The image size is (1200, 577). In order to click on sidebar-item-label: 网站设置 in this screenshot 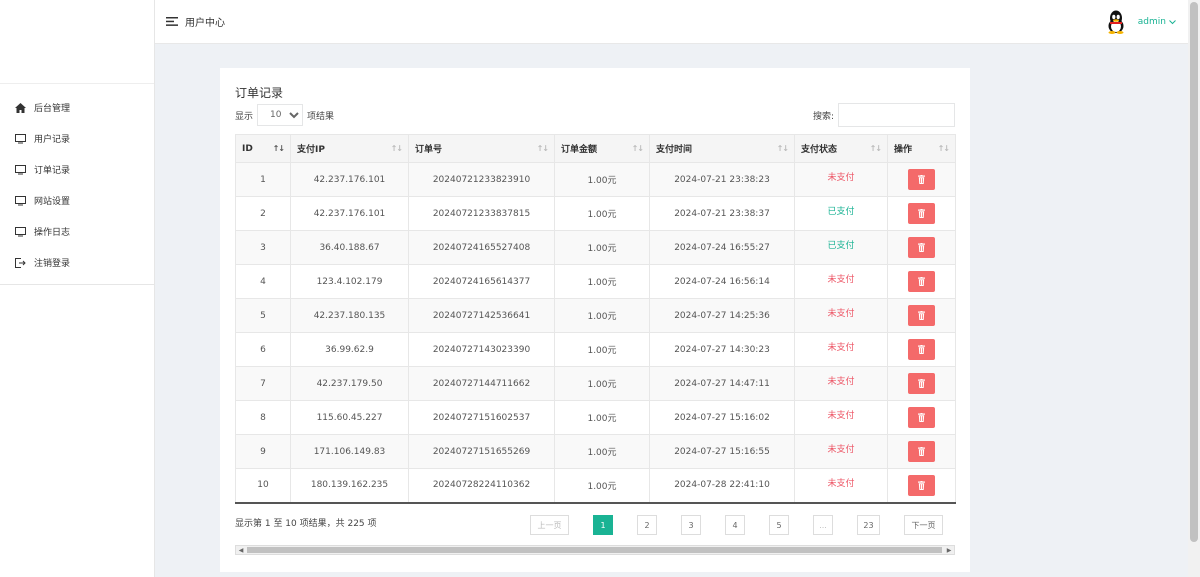, I will do `click(52, 202)`.